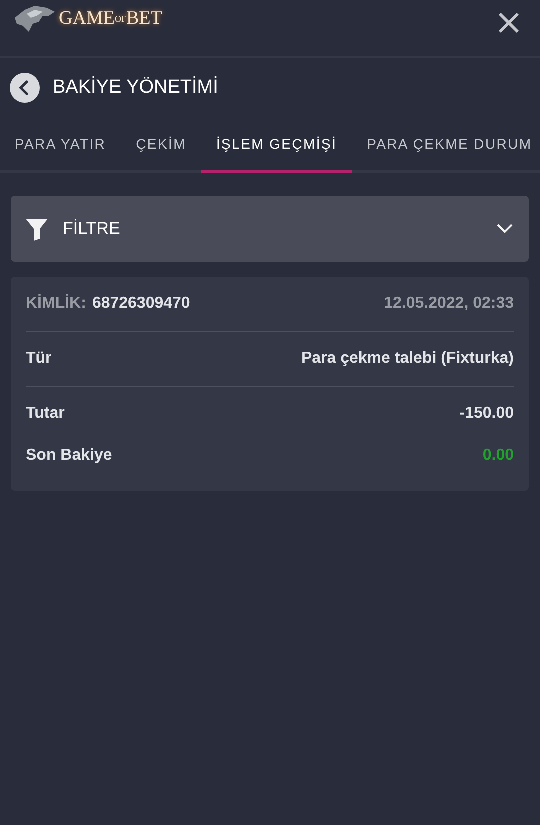  Describe the element at coordinates (56, 304) in the screenshot. I see `id-label: KİMLİK:` at that location.